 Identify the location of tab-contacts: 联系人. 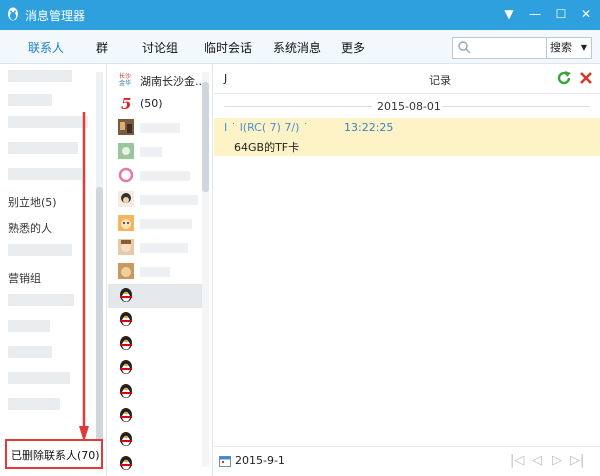
(46, 47).